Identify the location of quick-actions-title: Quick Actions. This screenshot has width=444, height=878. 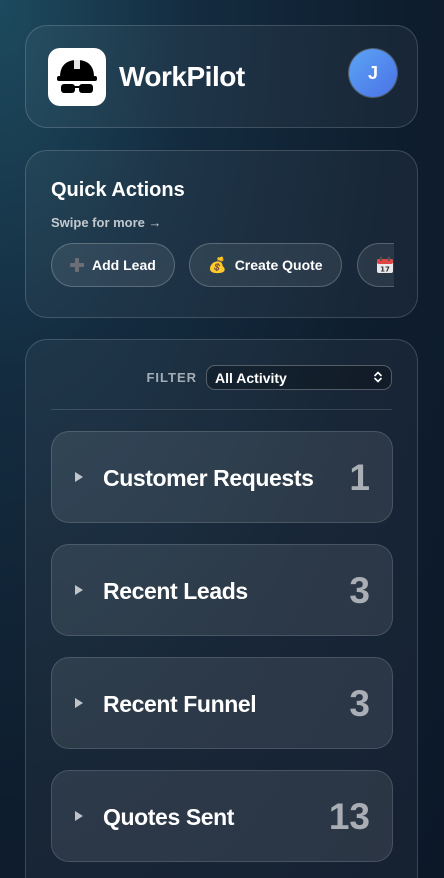
(118, 190).